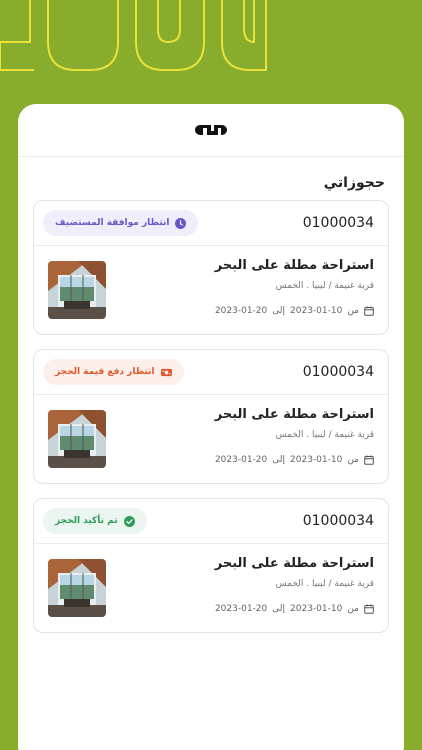 This screenshot has height=750, width=422. What do you see at coordinates (166, 372) in the screenshot?
I see `payment-icon` at bounding box center [166, 372].